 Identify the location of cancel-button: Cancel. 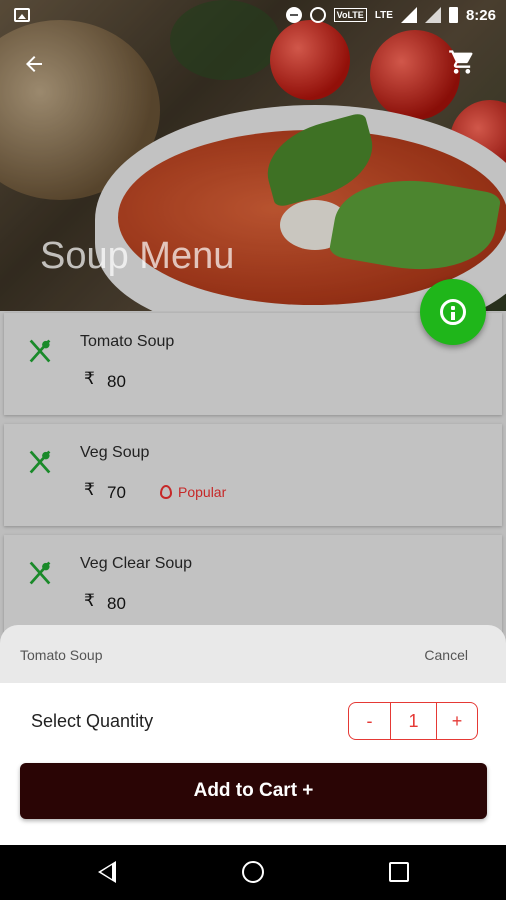
(446, 655).